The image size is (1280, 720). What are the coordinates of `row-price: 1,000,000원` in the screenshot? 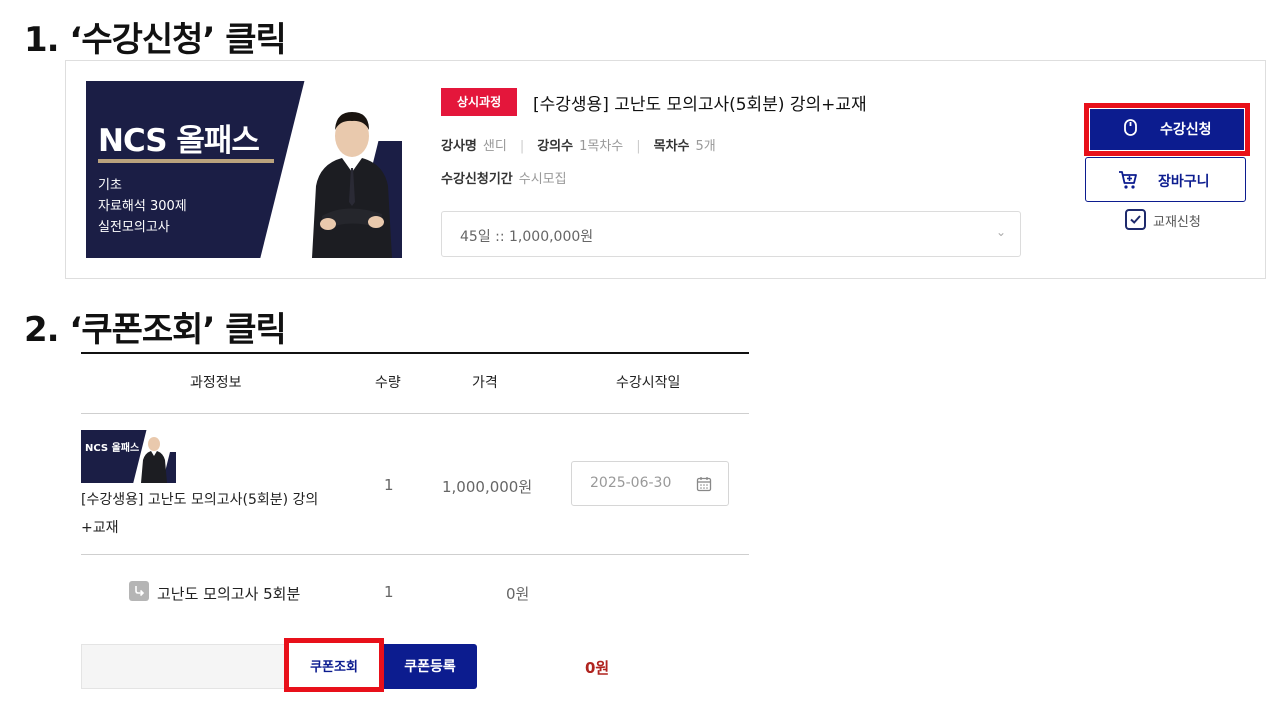 It's located at (487, 487).